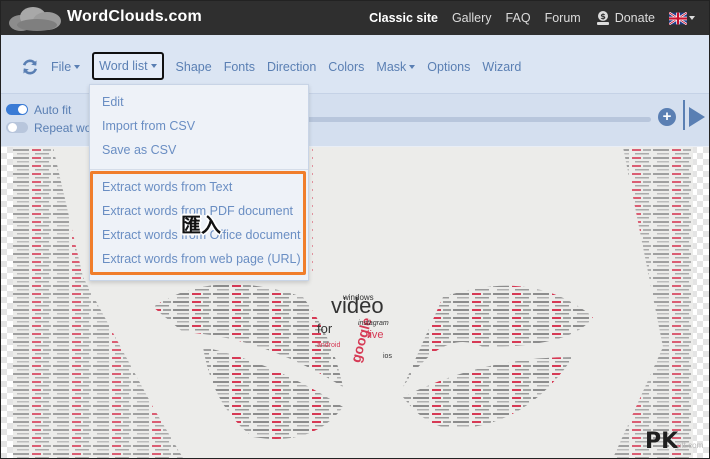  I want to click on watermark-logo: PK, so click(662, 441).